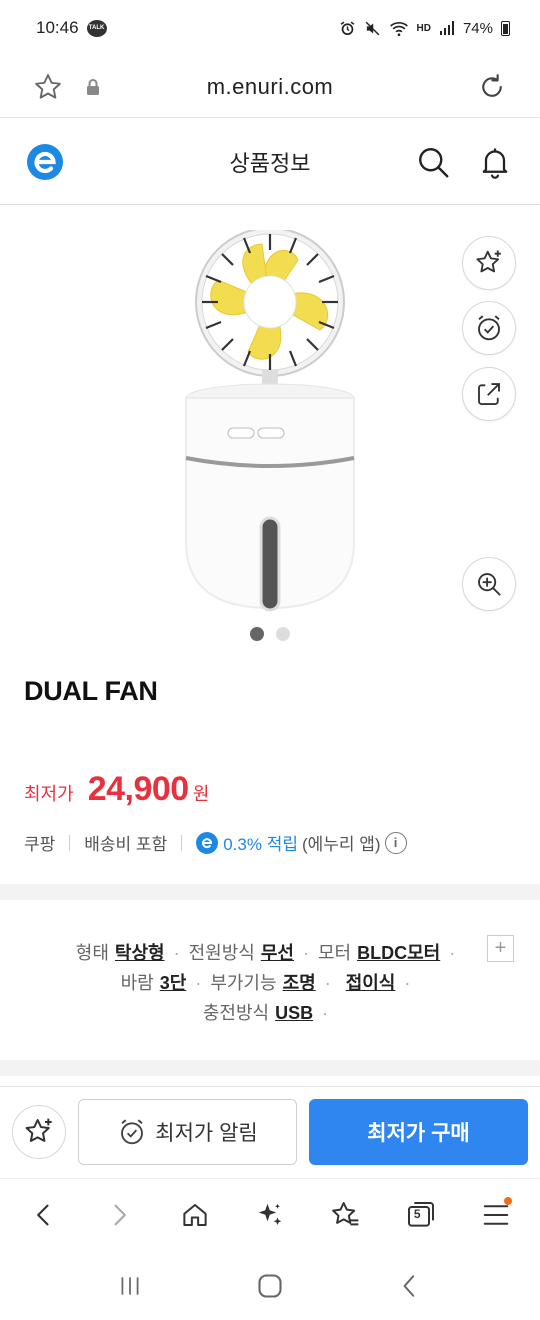 This screenshot has width=540, height=1320. What do you see at coordinates (140, 953) in the screenshot?
I see `spec-value: 탁상형` at bounding box center [140, 953].